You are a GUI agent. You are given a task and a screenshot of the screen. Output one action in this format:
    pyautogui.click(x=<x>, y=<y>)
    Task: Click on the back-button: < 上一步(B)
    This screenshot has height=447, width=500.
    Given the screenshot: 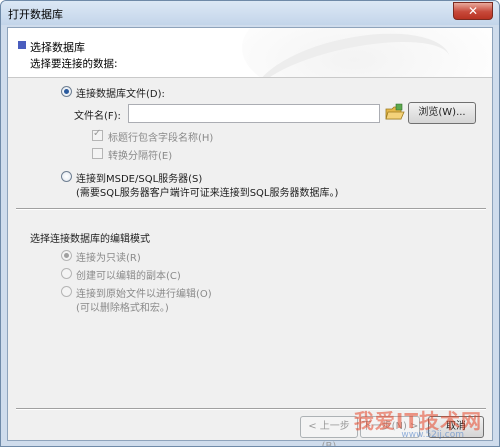 What is the action you would take?
    pyautogui.click(x=329, y=431)
    